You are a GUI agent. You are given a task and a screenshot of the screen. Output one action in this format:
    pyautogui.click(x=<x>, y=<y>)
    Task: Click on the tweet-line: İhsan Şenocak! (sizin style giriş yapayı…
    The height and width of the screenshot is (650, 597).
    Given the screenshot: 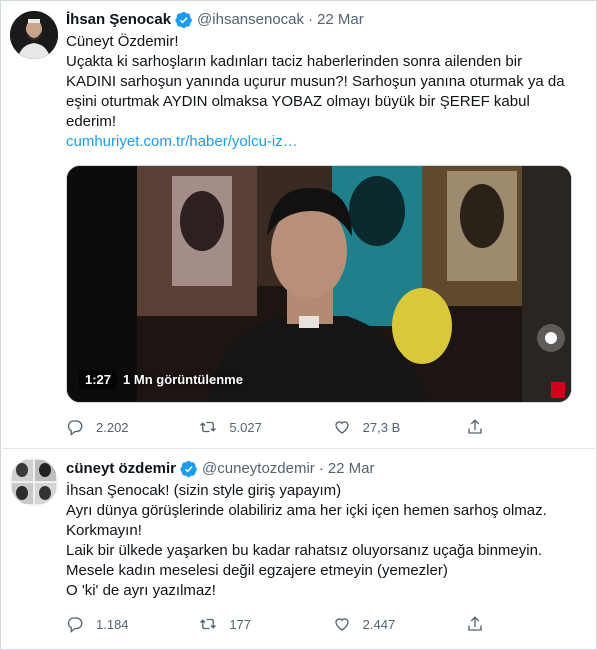 What is the action you would take?
    pyautogui.click(x=204, y=490)
    